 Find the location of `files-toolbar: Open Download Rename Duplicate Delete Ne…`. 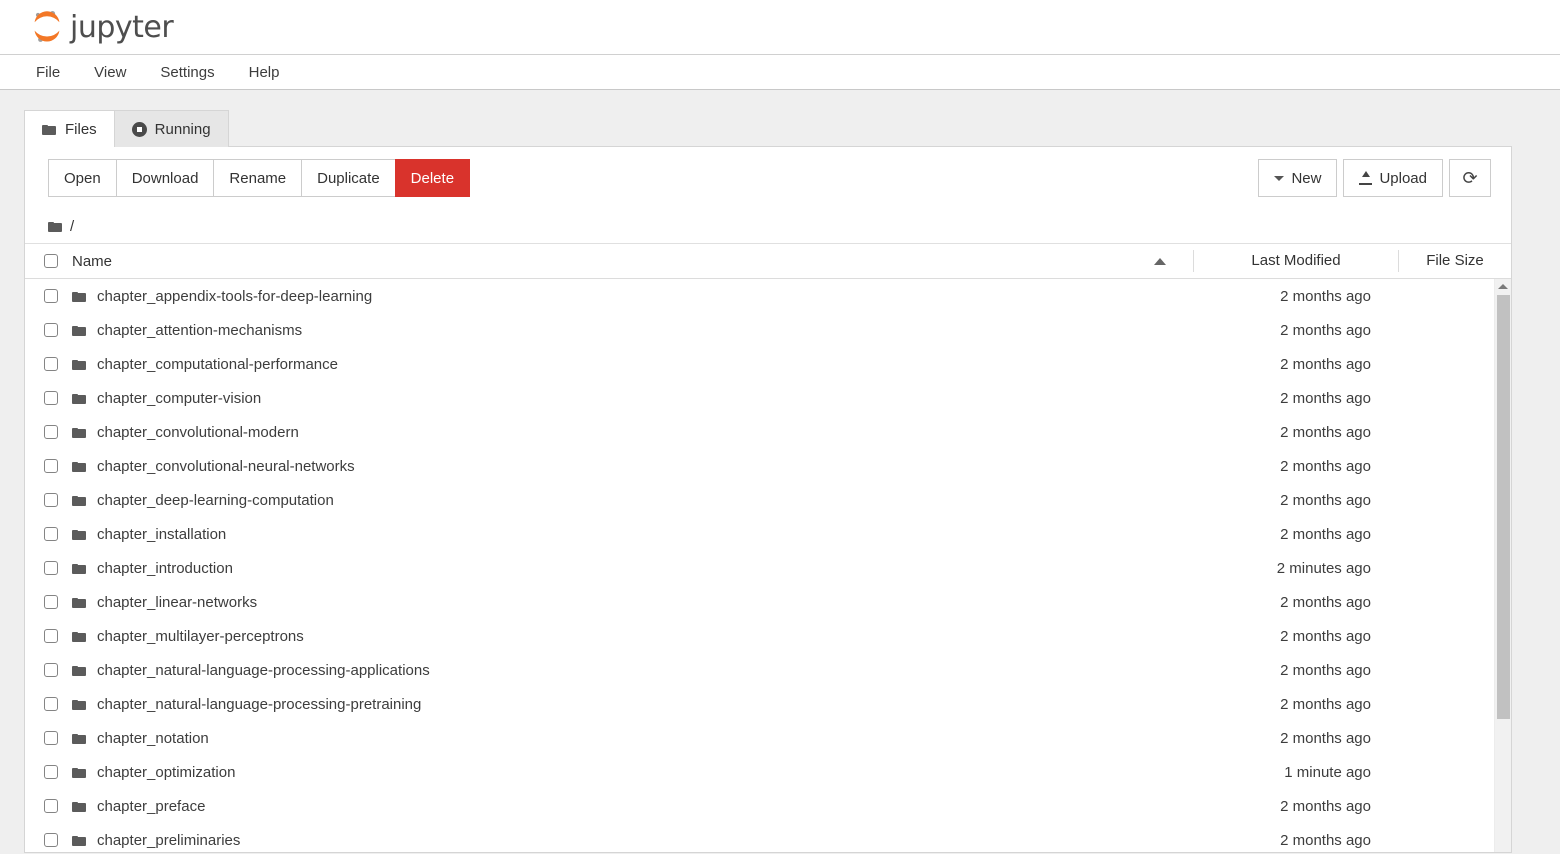

files-toolbar: Open Download Rename Duplicate Delete Ne… is located at coordinates (768, 178).